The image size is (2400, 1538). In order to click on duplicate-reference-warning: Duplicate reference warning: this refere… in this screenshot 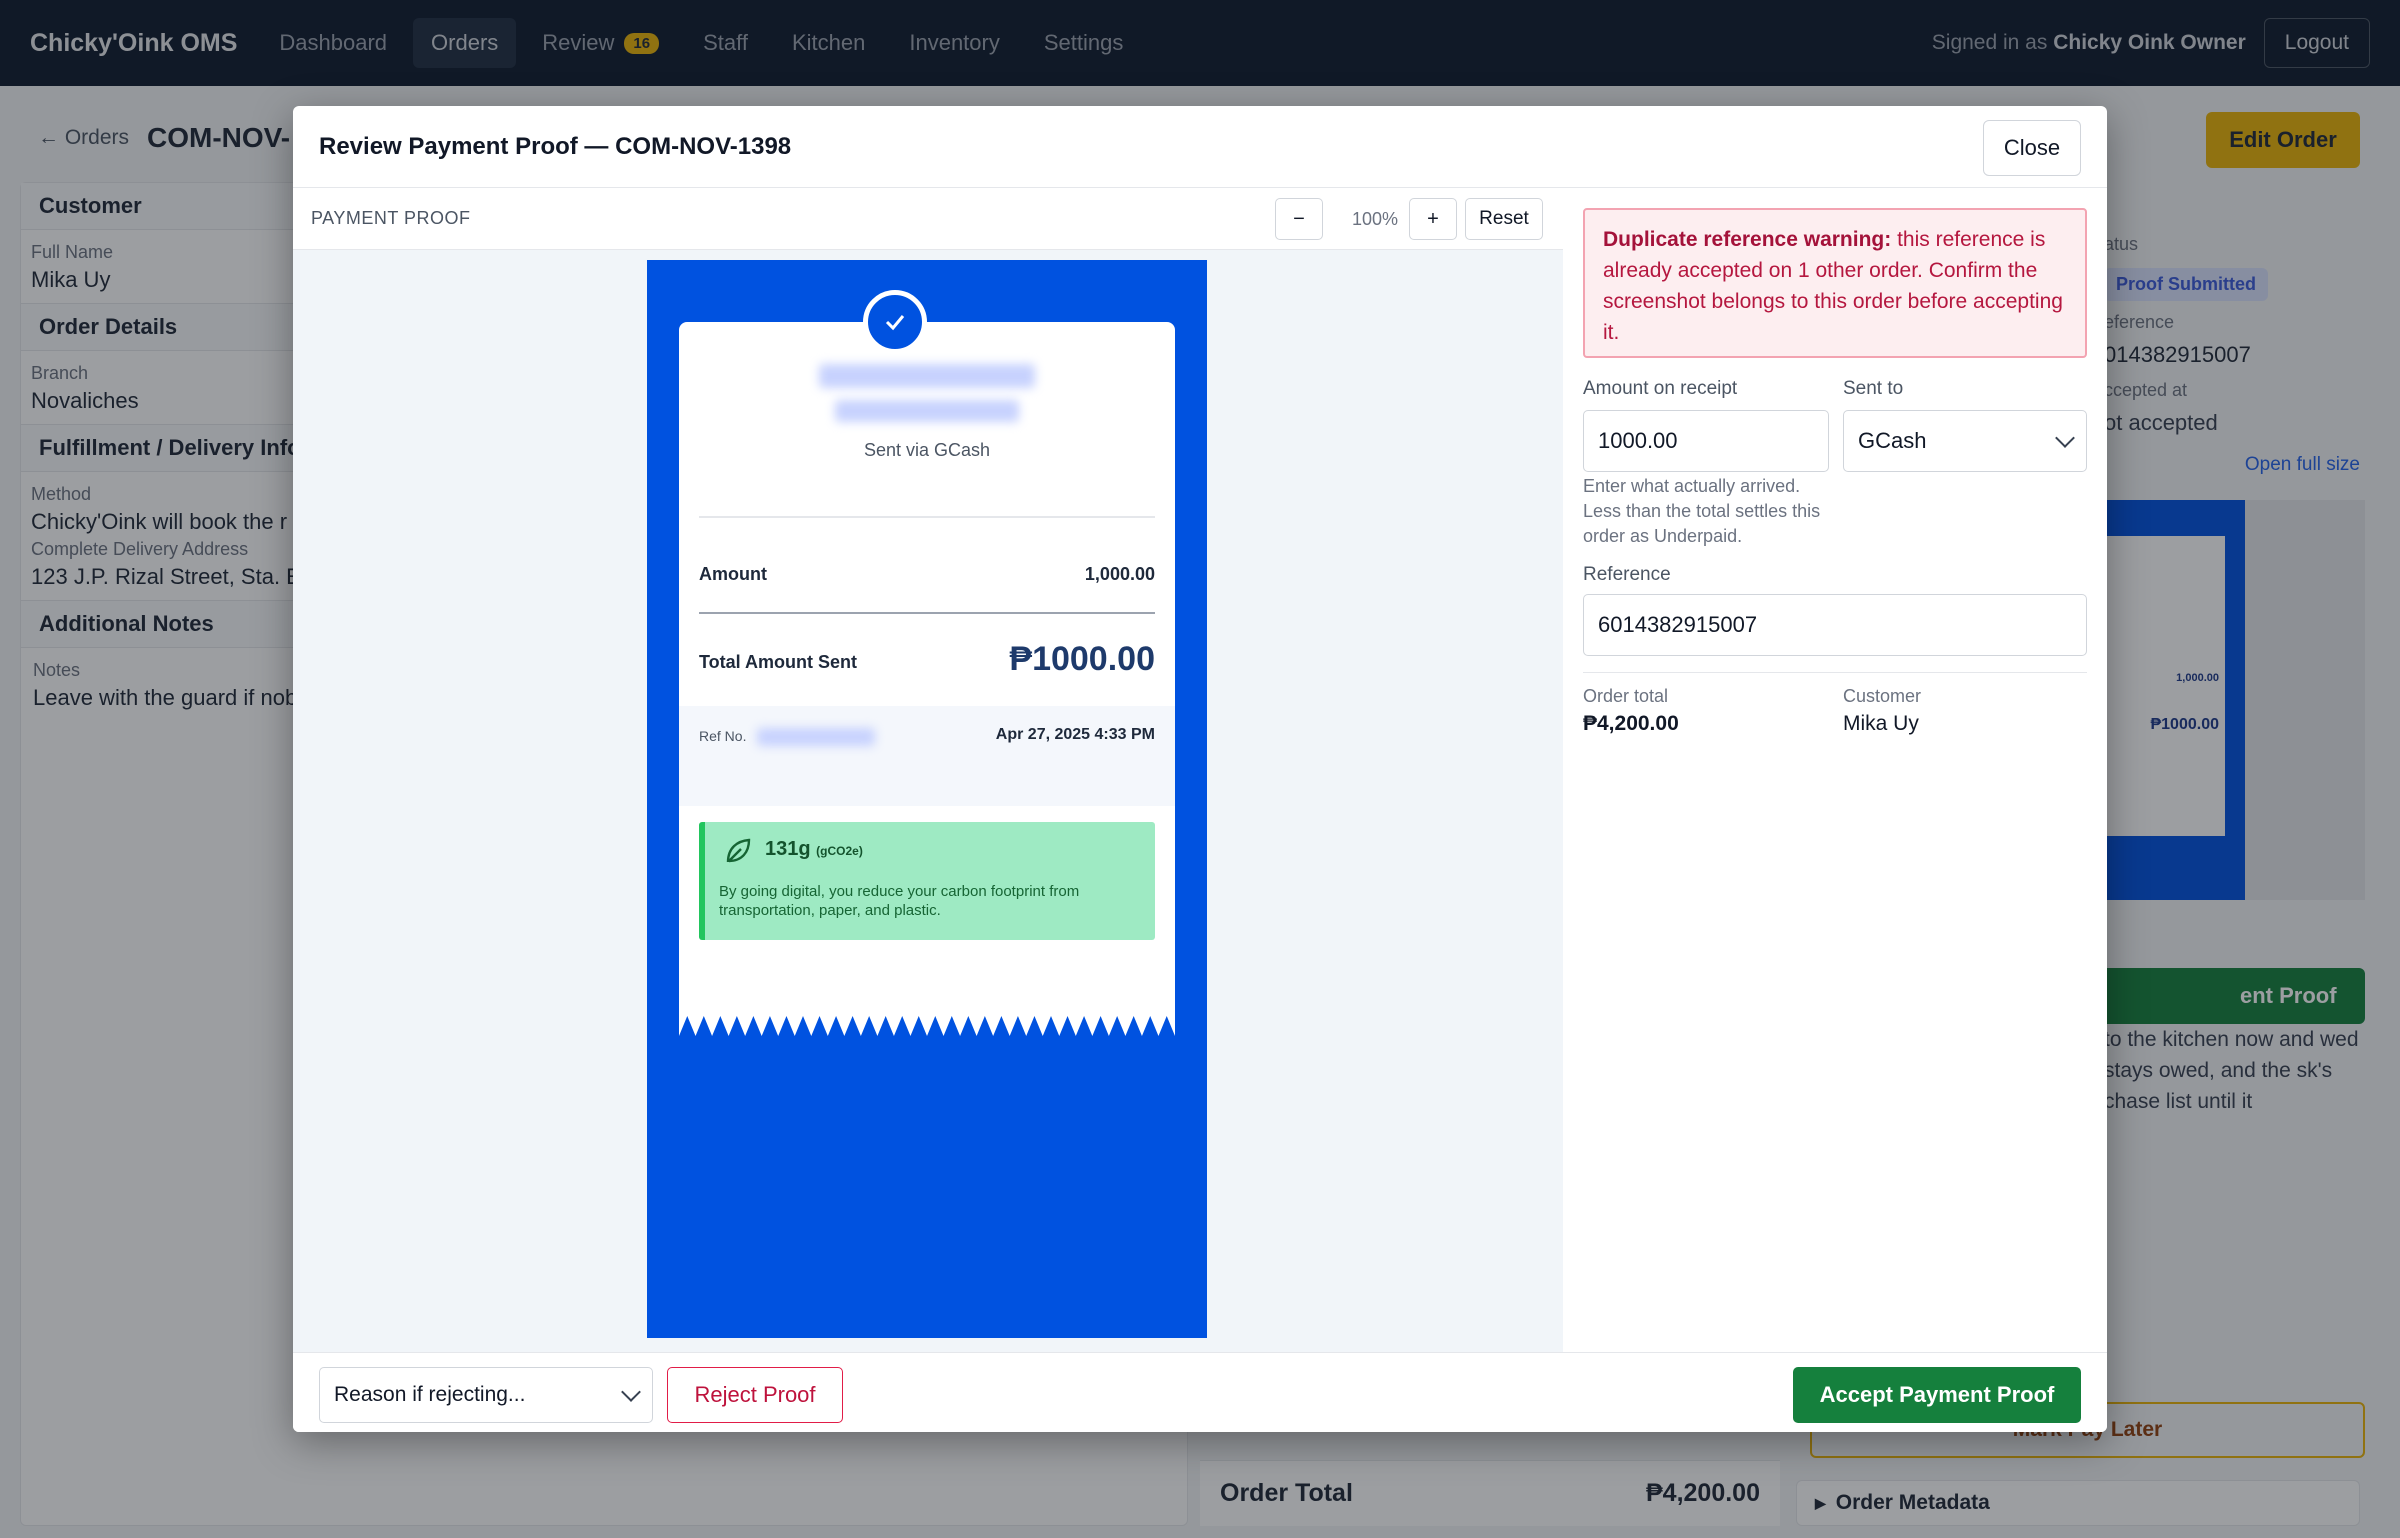, I will do `click(1835, 283)`.